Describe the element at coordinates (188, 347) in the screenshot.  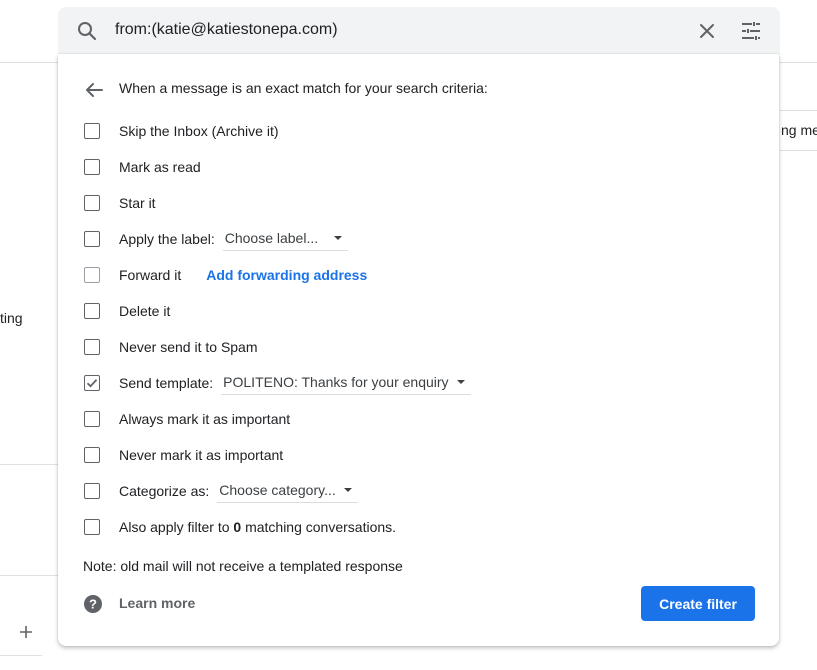
I see `never-spam-label: Never send it to Spam` at that location.